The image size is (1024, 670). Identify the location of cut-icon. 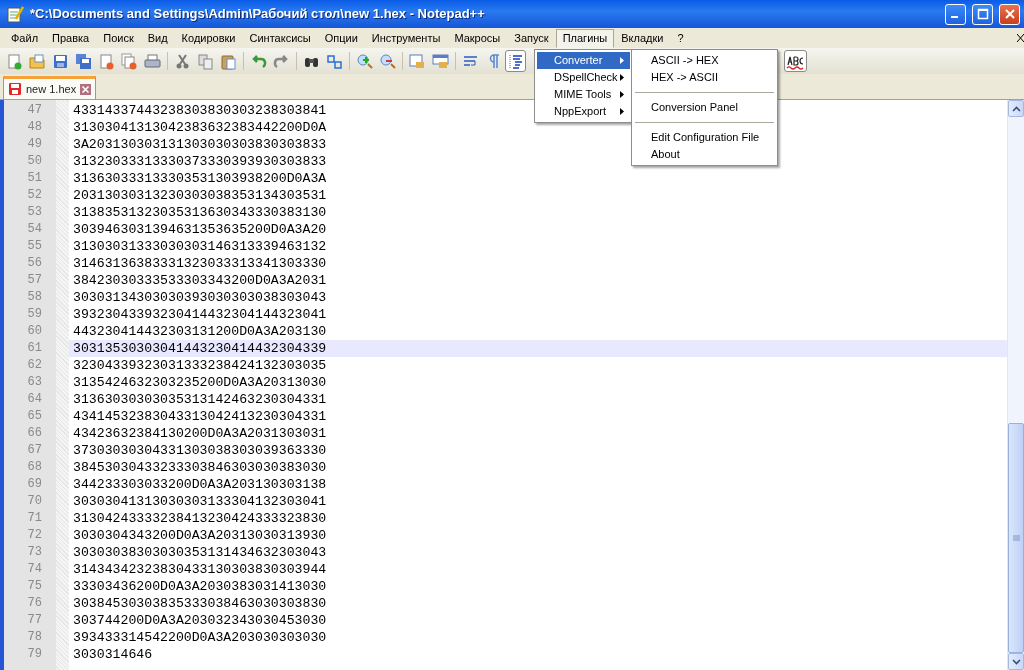
(182, 61).